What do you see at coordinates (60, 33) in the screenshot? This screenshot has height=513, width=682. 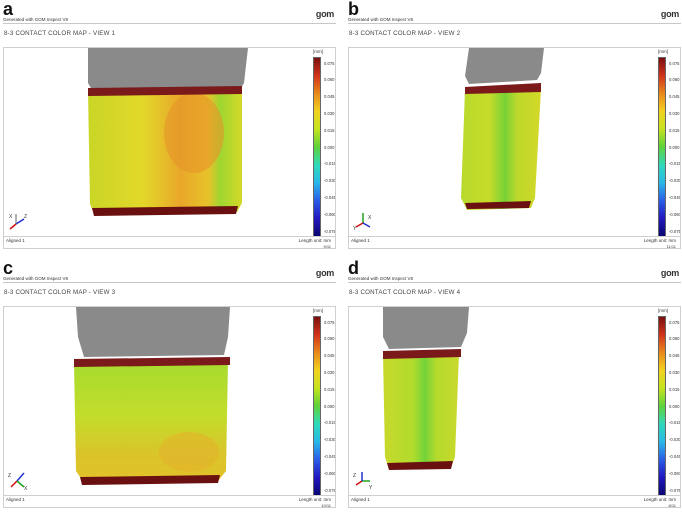 I see `view-title: 8-3 CONTACT COLOR MAP - VIEW 1` at bounding box center [60, 33].